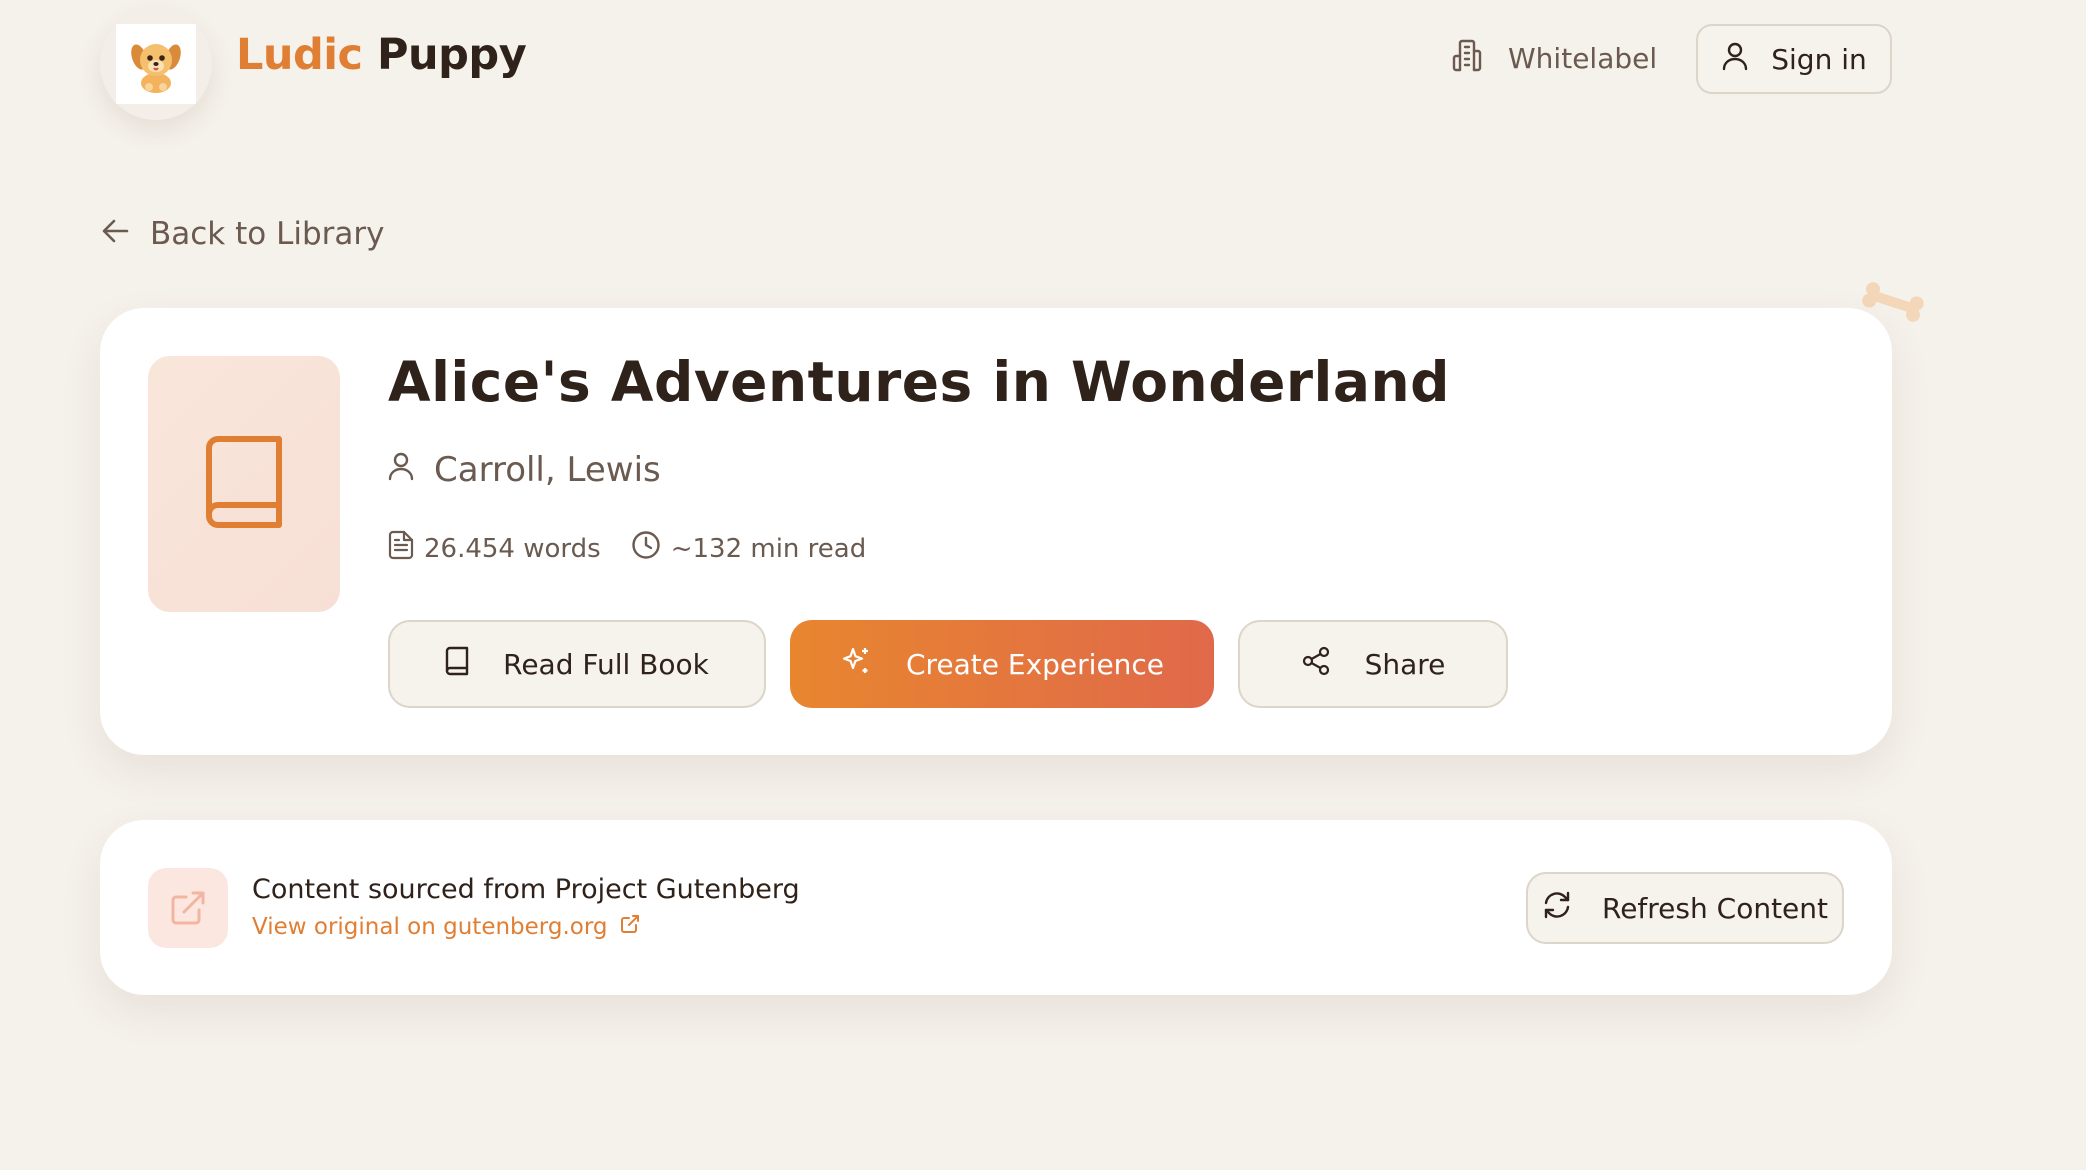 The height and width of the screenshot is (1170, 2086). What do you see at coordinates (919, 382) in the screenshot?
I see `book-title: Alice's Adventures in Wonderland` at bounding box center [919, 382].